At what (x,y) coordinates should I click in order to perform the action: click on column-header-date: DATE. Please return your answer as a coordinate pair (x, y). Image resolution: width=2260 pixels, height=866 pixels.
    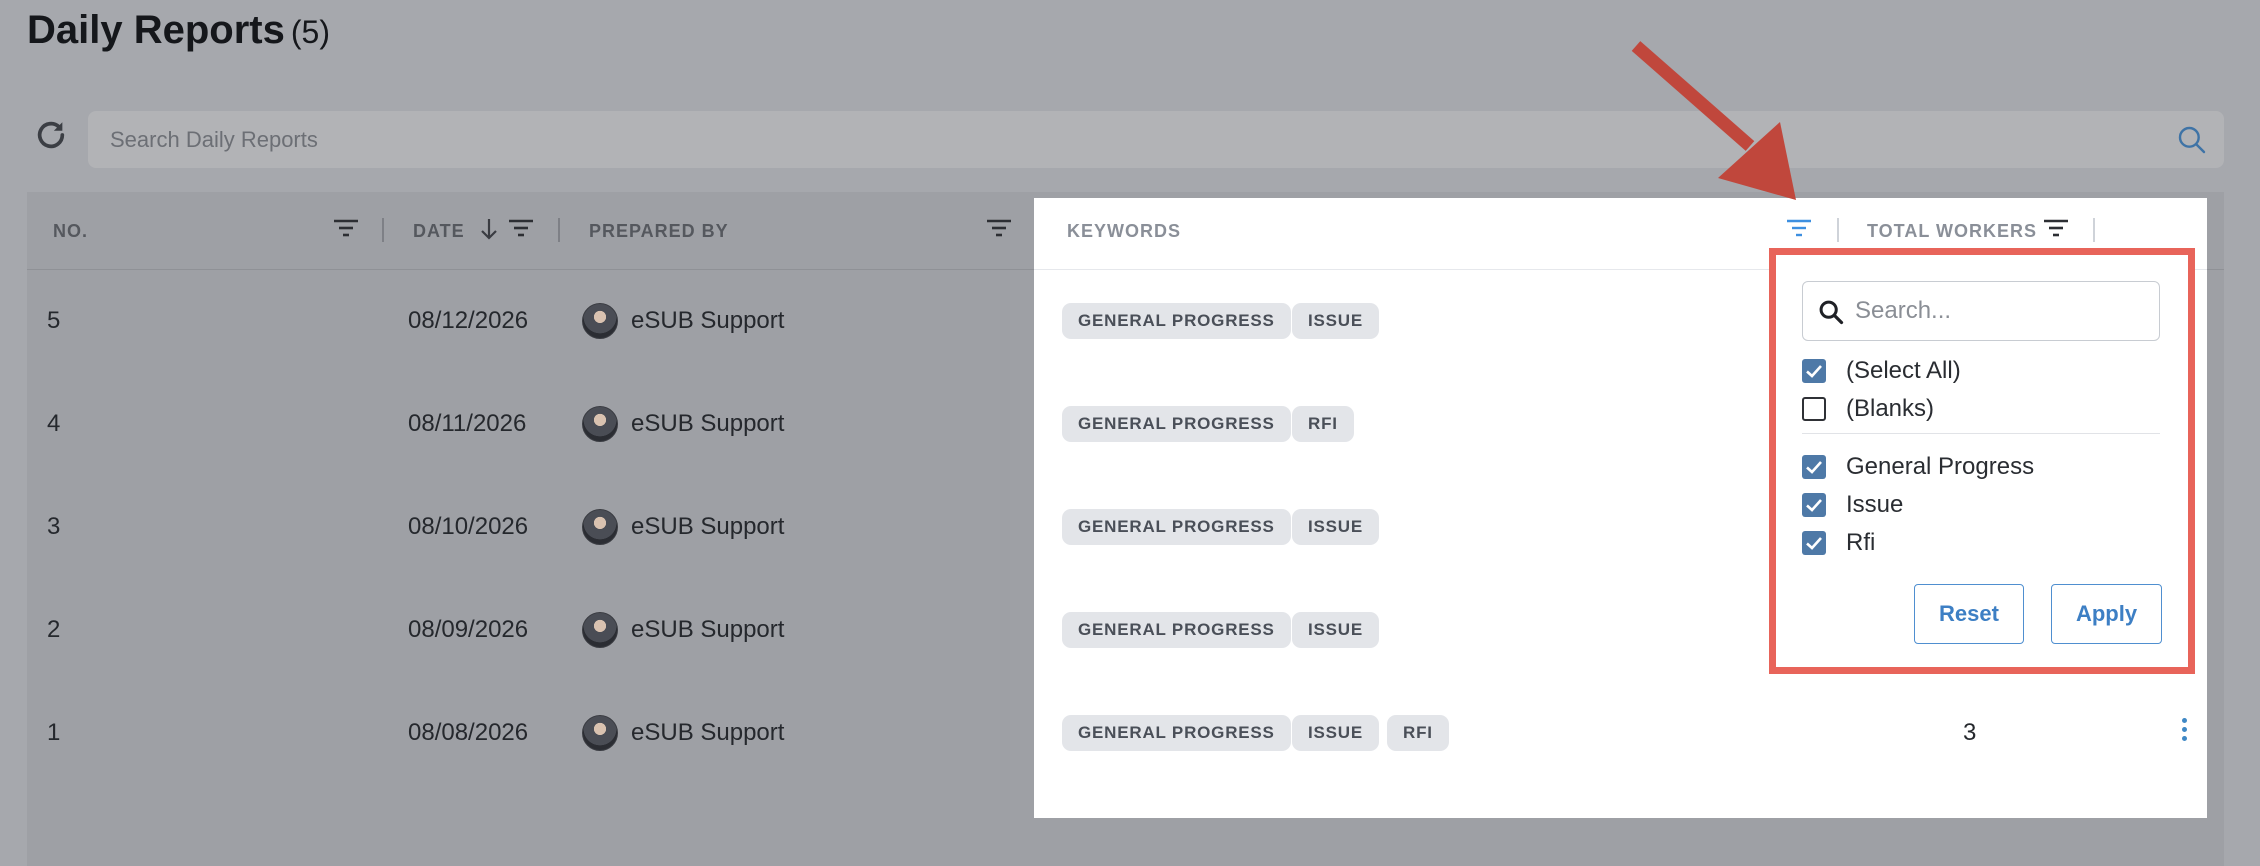
    Looking at the image, I should click on (439, 231).